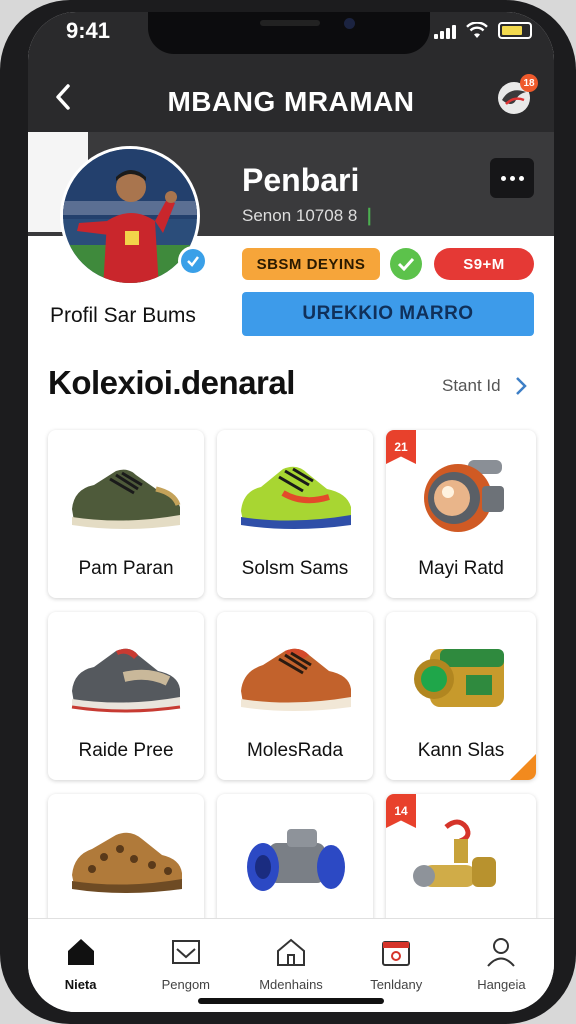 This screenshot has height=1024, width=576. I want to click on collection-card: Kann Slas, so click(461, 696).